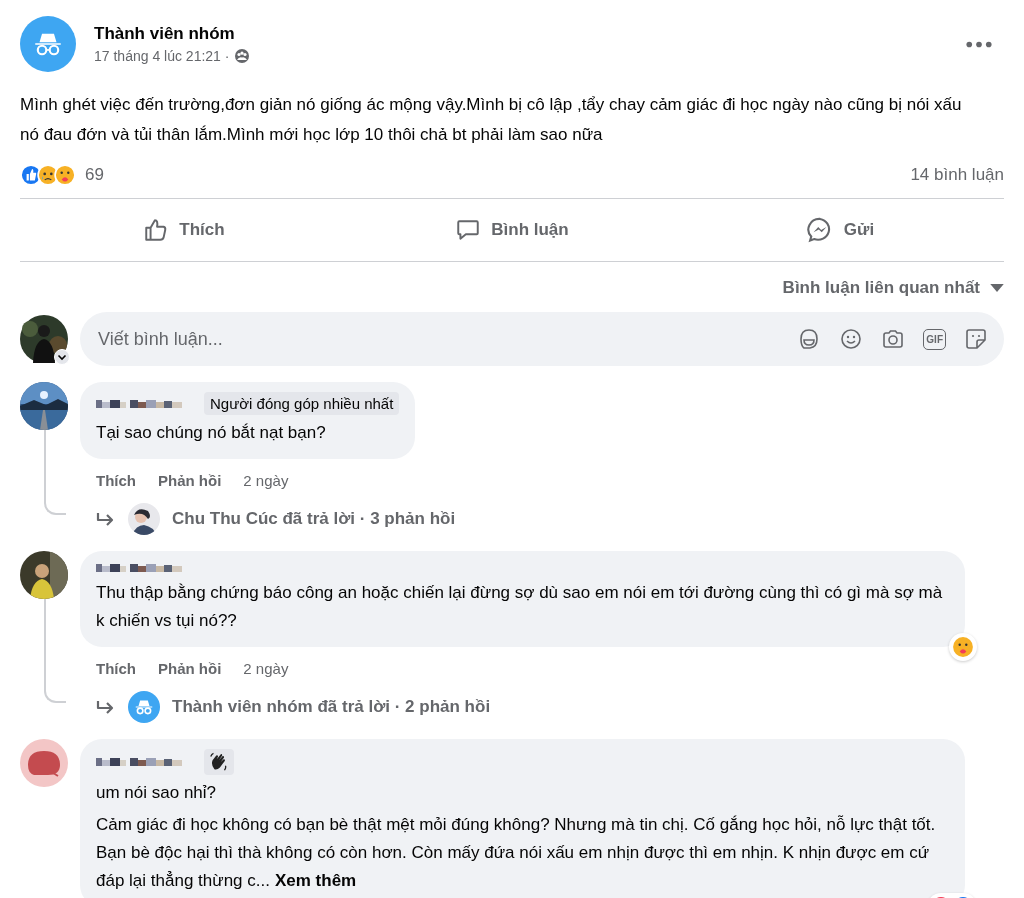 This screenshot has width=1024, height=898. I want to click on caret-icon, so click(997, 288).